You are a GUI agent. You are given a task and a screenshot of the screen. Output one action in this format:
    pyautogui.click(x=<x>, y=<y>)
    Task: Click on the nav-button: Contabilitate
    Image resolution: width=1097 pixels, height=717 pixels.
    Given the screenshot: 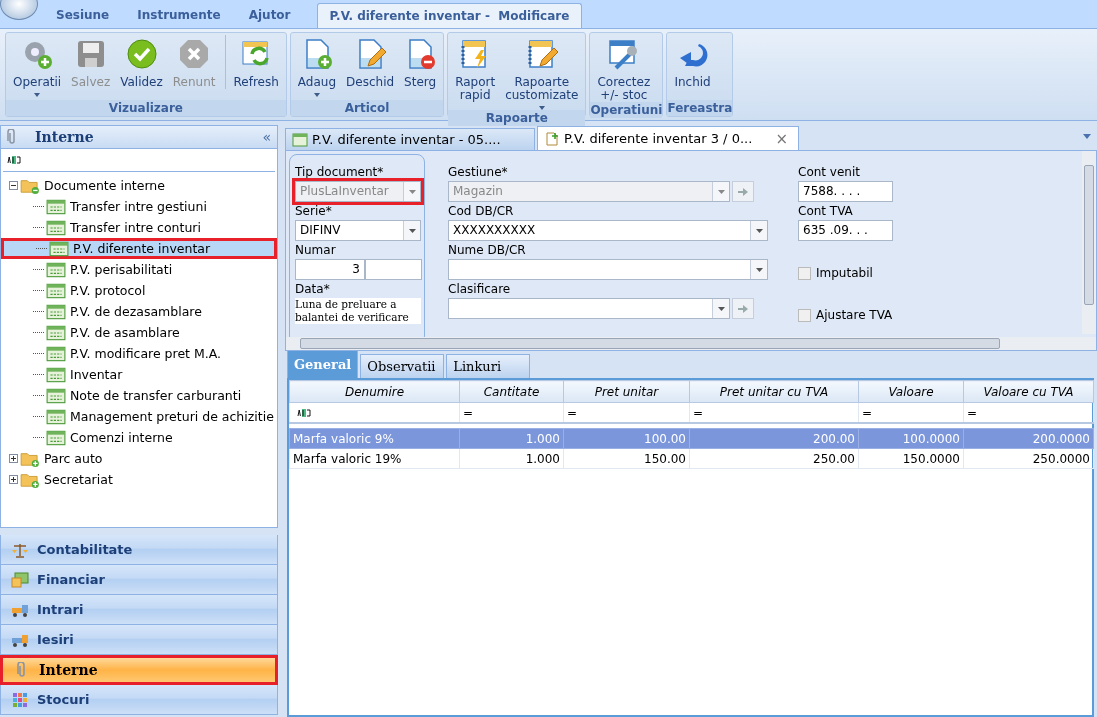 What is the action you would take?
    pyautogui.click(x=139, y=550)
    